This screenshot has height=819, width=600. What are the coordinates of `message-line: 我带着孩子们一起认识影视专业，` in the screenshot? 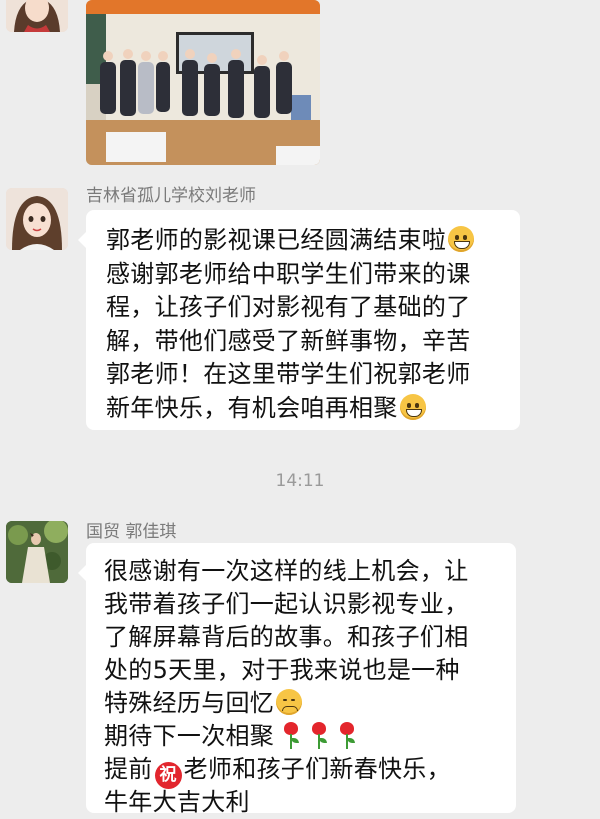 It's located at (286, 604).